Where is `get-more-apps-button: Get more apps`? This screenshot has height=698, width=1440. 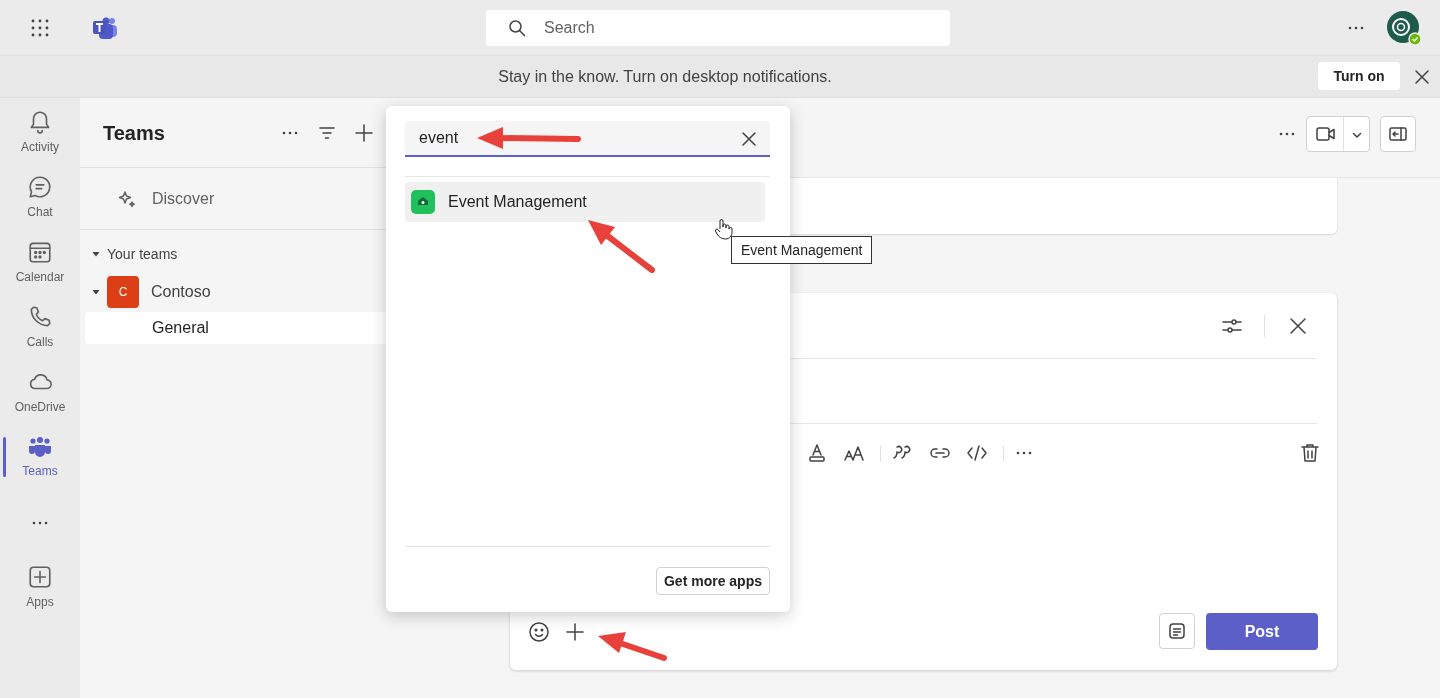 get-more-apps-button: Get more apps is located at coordinates (713, 581).